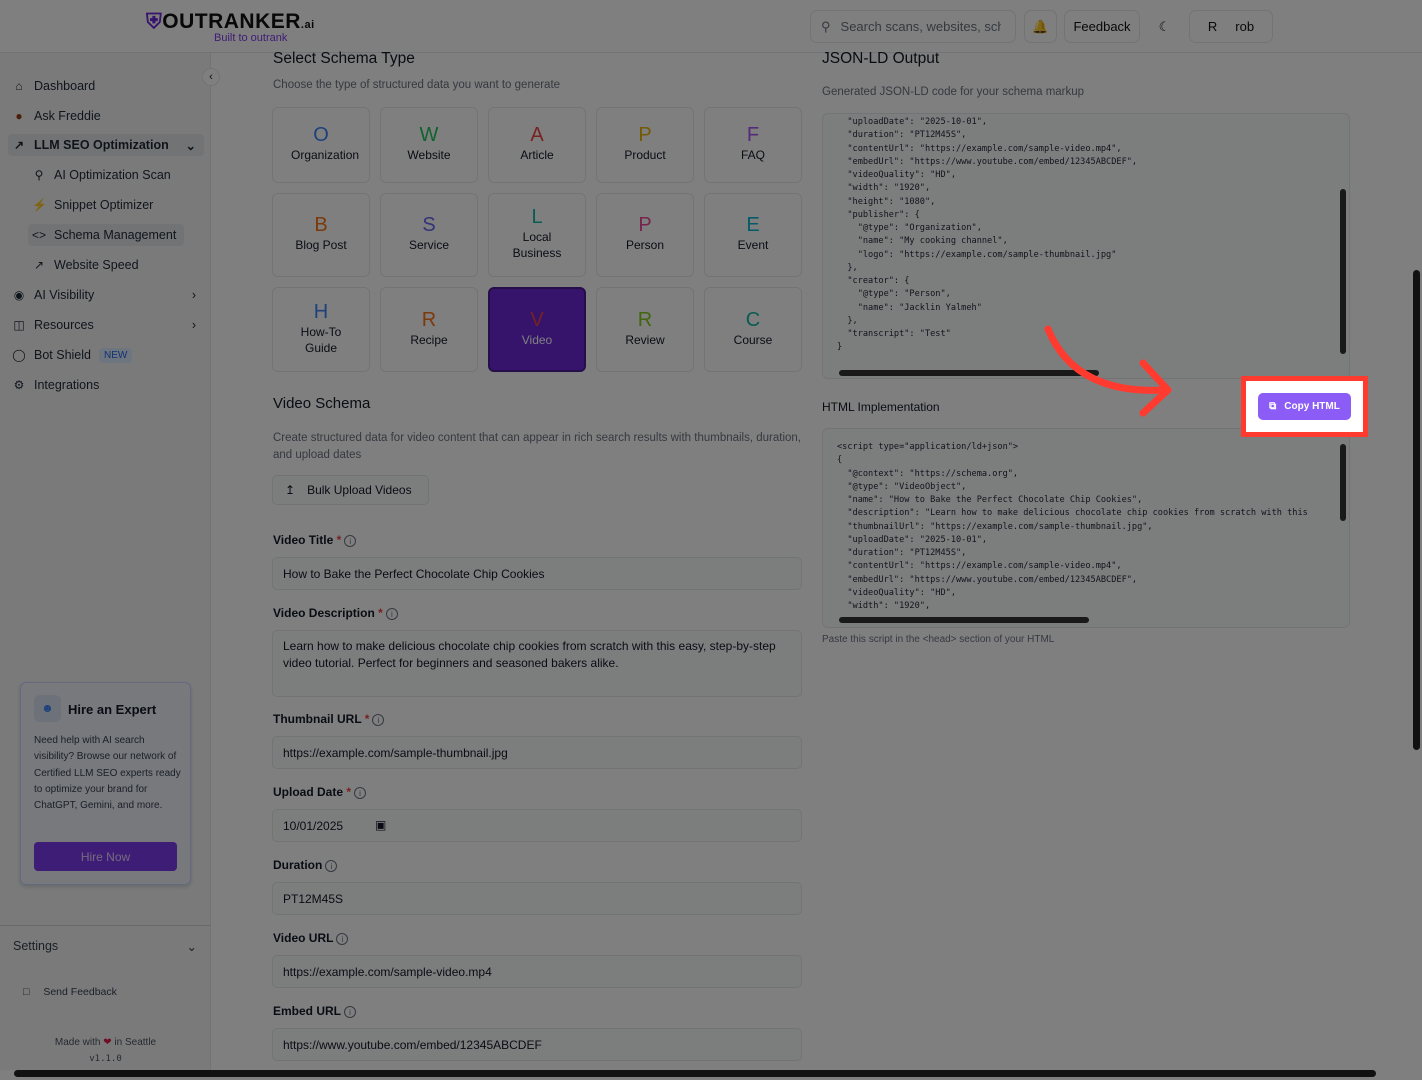  I want to click on copy-html-button: ⧉ Copy HTML, so click(1304, 406).